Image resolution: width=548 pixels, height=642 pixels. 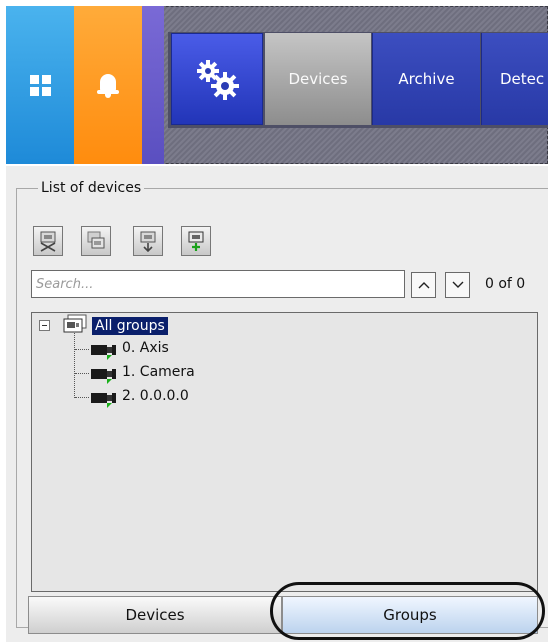 I want to click on tab-devices: Devices, so click(x=318, y=79).